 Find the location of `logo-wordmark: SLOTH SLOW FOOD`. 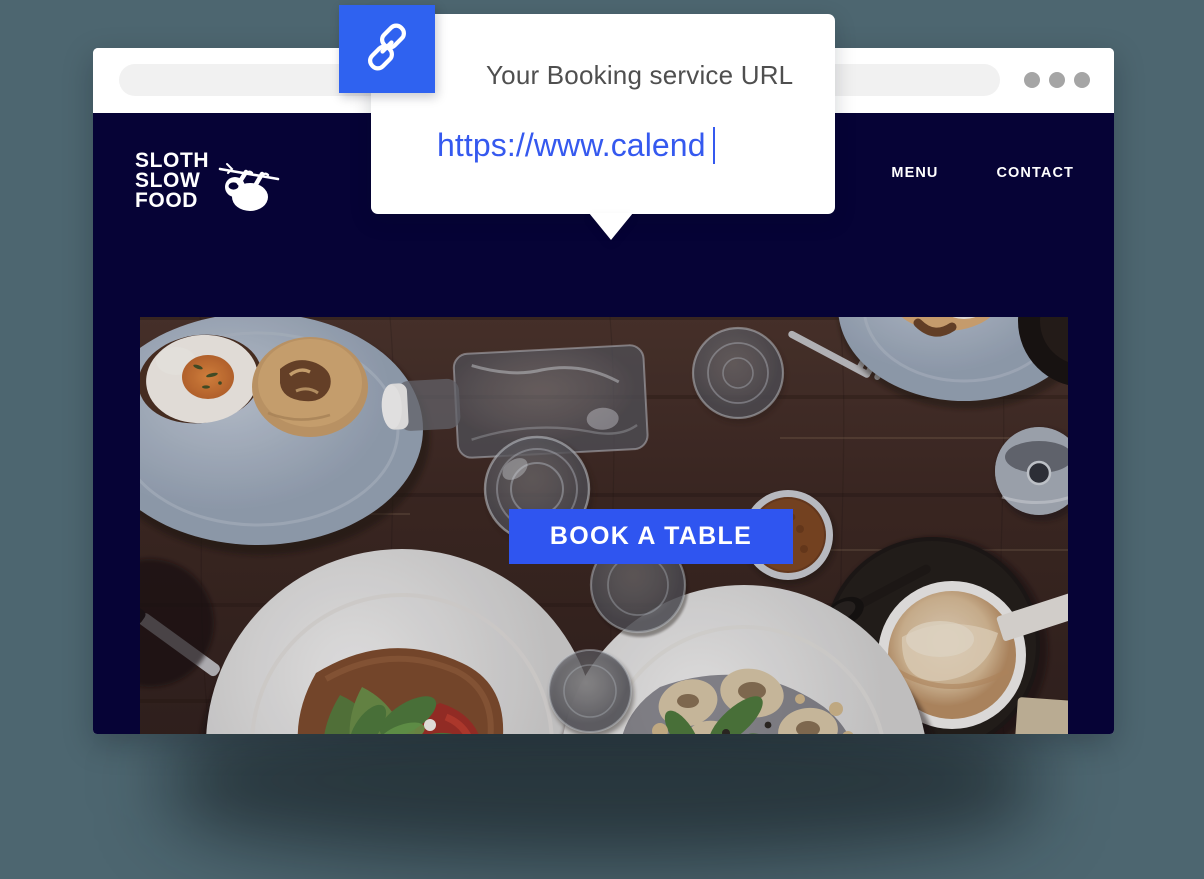

logo-wordmark: SLOTH SLOW FOOD is located at coordinates (172, 180).